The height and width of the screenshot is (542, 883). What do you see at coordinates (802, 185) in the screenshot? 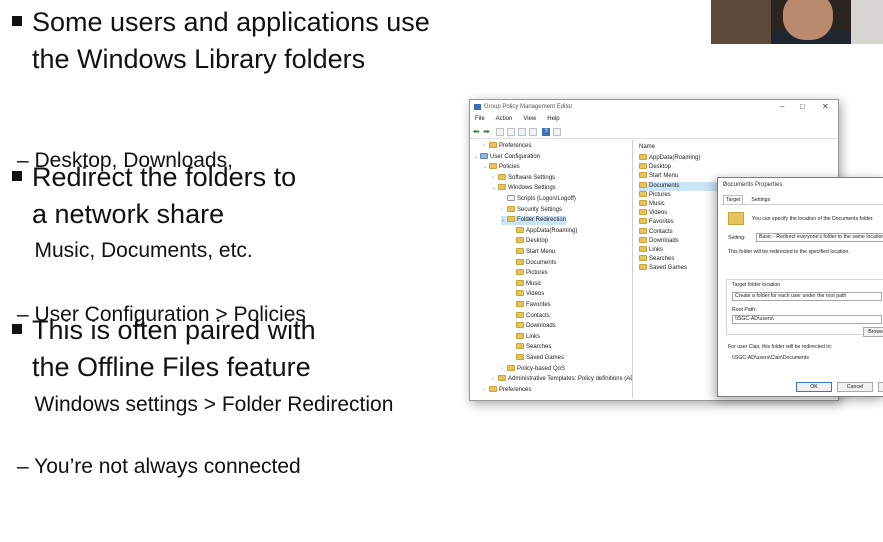
I see `dialog-help-icon: ?` at bounding box center [802, 185].